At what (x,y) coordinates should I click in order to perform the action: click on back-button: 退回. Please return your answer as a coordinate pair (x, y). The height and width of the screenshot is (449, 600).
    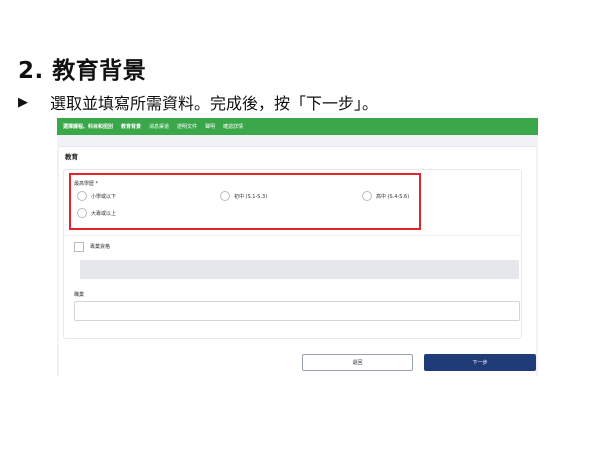
    Looking at the image, I should click on (357, 362).